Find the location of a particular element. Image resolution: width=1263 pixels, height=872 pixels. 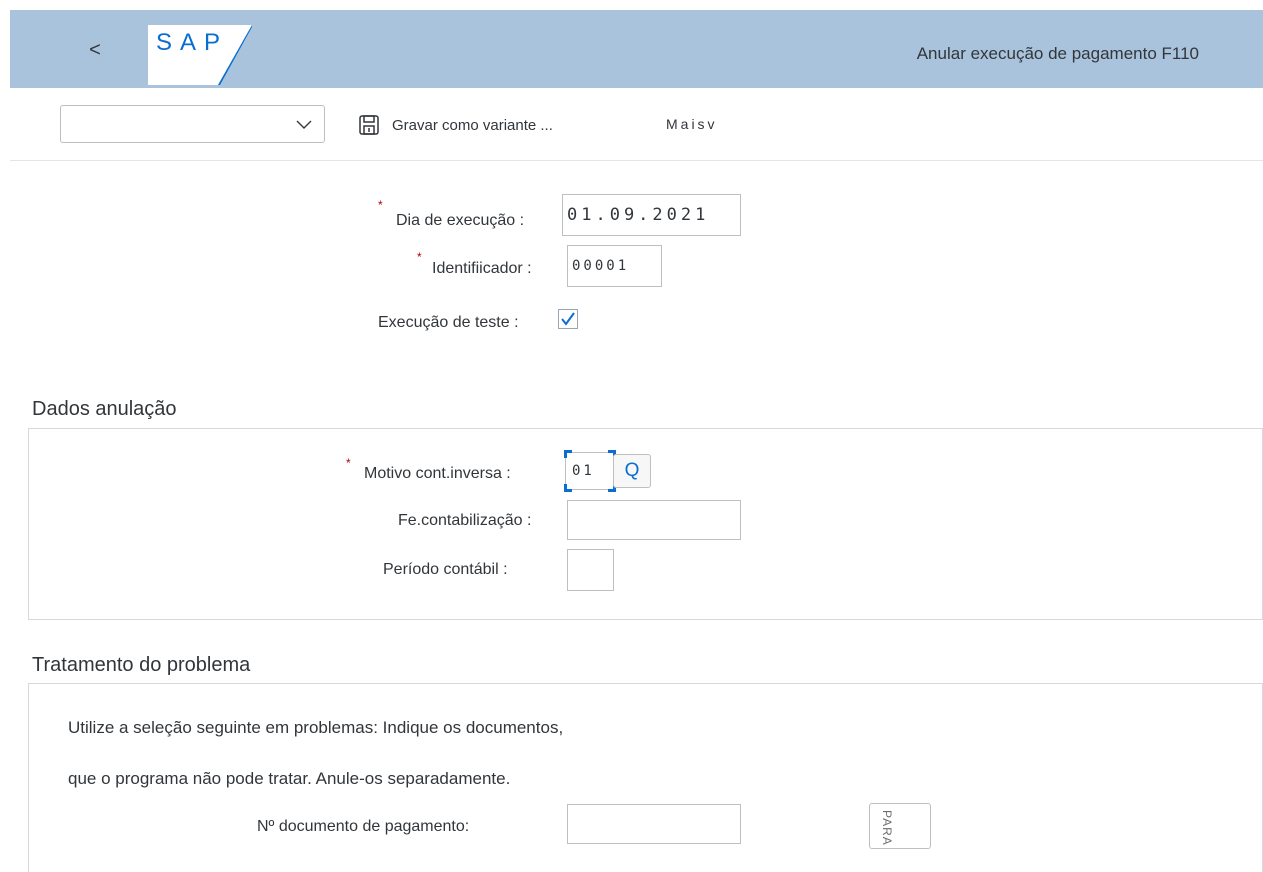

run-date-input: 01.09.2021 is located at coordinates (651, 215).